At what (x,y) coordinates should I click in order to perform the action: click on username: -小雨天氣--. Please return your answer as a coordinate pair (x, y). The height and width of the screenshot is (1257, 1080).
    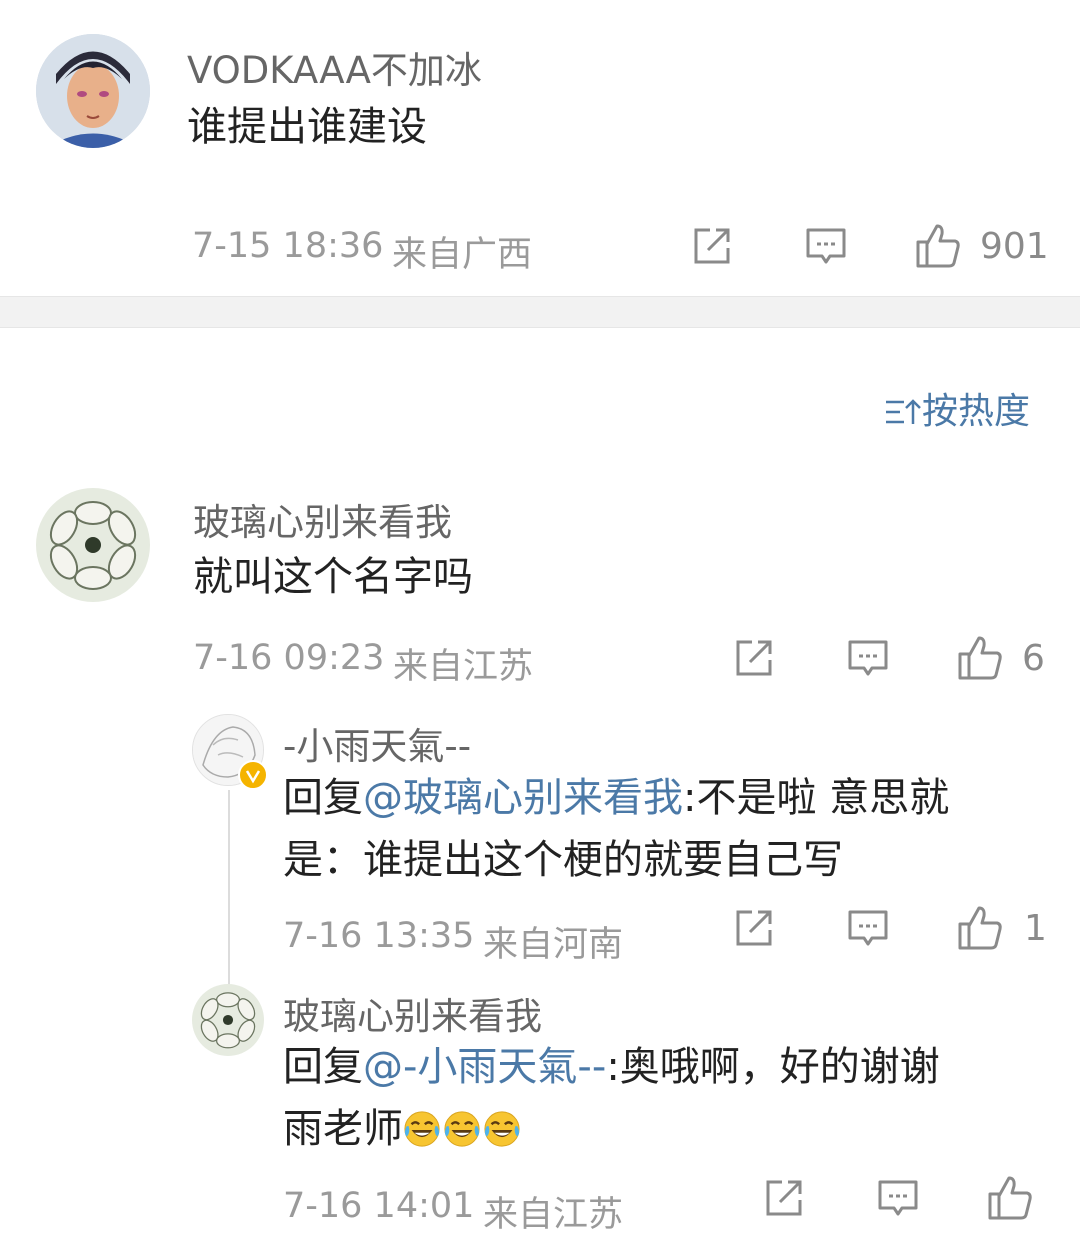
    Looking at the image, I should click on (377, 743).